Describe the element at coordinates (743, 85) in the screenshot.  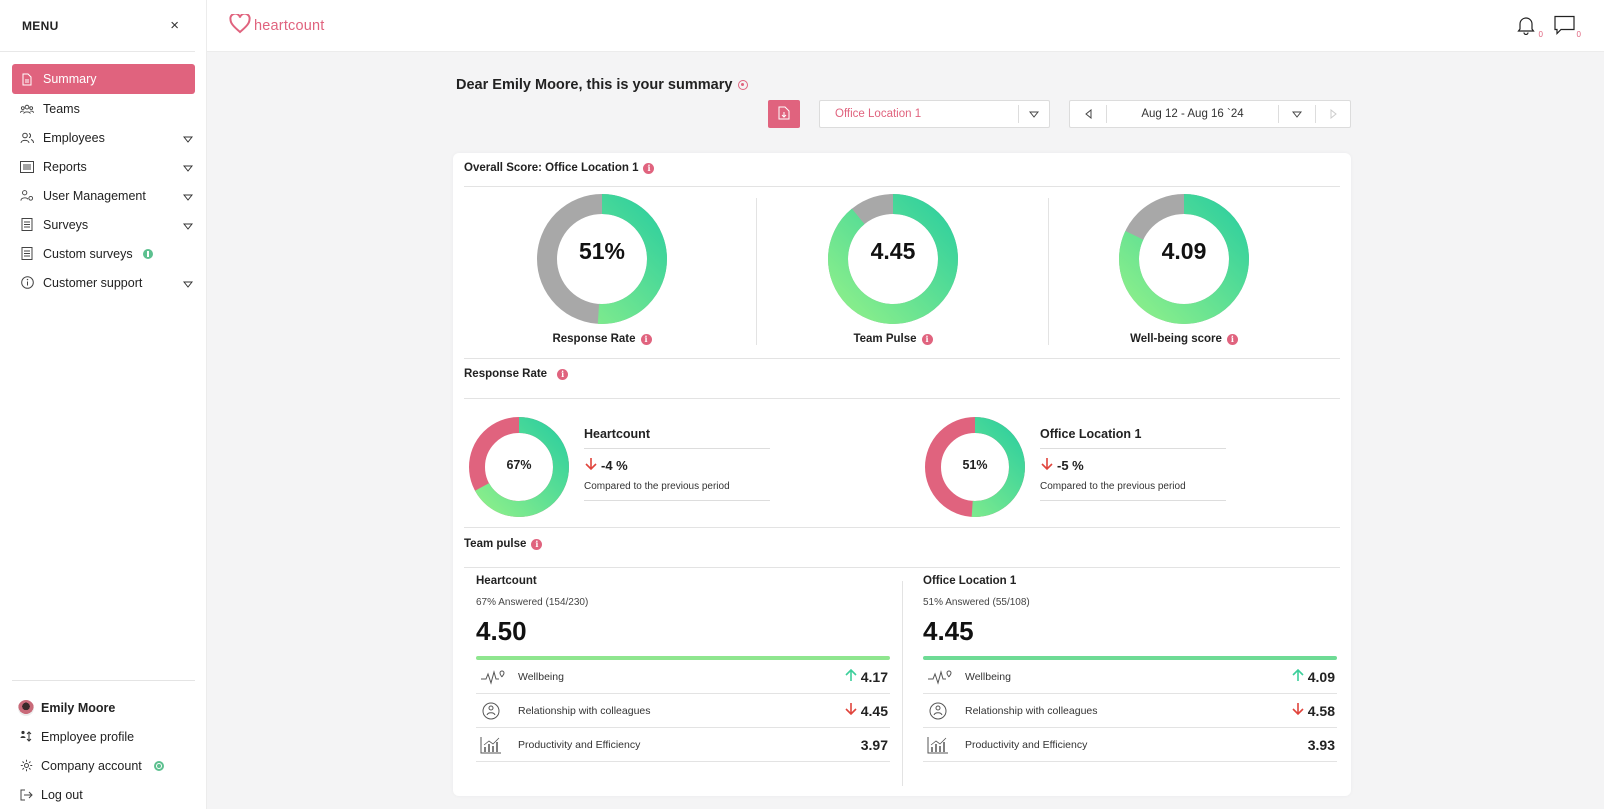
I see `target-icon` at that location.